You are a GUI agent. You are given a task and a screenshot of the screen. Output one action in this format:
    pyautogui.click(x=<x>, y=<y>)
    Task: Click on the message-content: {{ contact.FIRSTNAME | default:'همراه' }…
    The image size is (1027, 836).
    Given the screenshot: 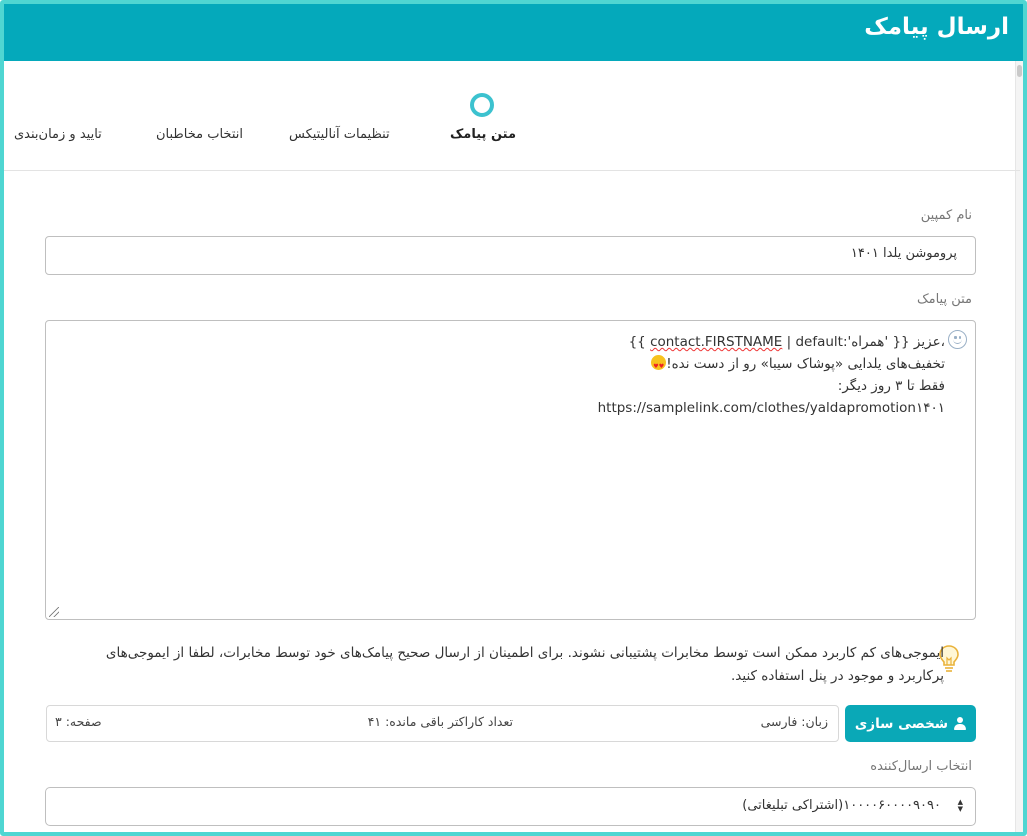 What is the action you would take?
    pyautogui.click(x=771, y=375)
    